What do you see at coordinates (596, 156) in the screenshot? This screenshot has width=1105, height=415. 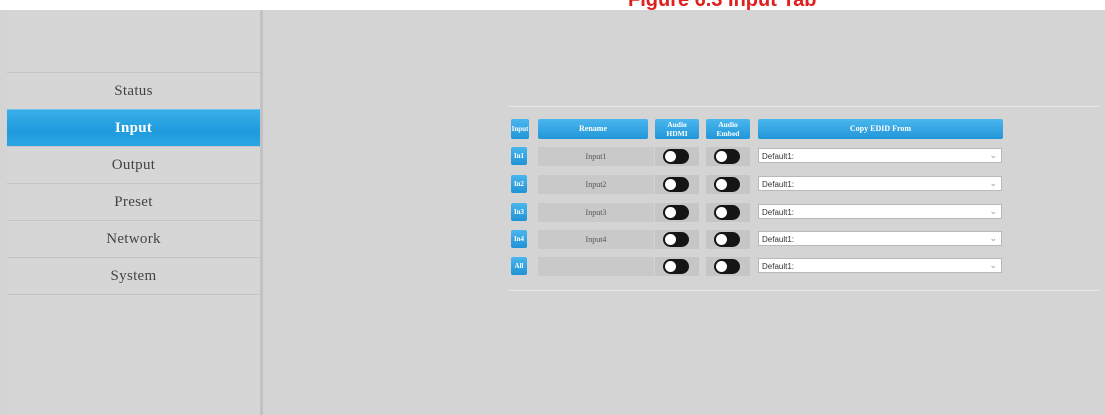 I see `rename-field: Input1` at bounding box center [596, 156].